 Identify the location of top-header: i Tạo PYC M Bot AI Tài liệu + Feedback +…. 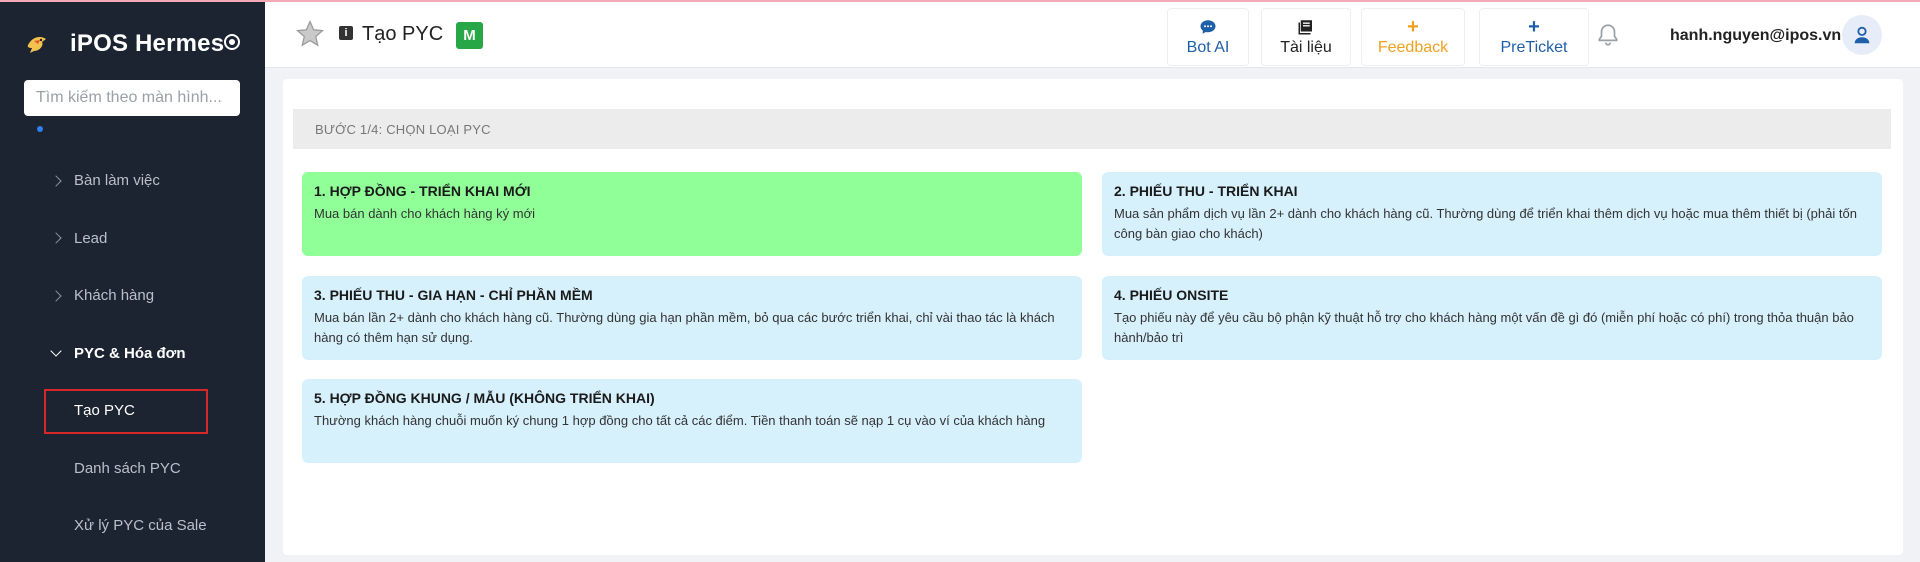
(1092, 35).